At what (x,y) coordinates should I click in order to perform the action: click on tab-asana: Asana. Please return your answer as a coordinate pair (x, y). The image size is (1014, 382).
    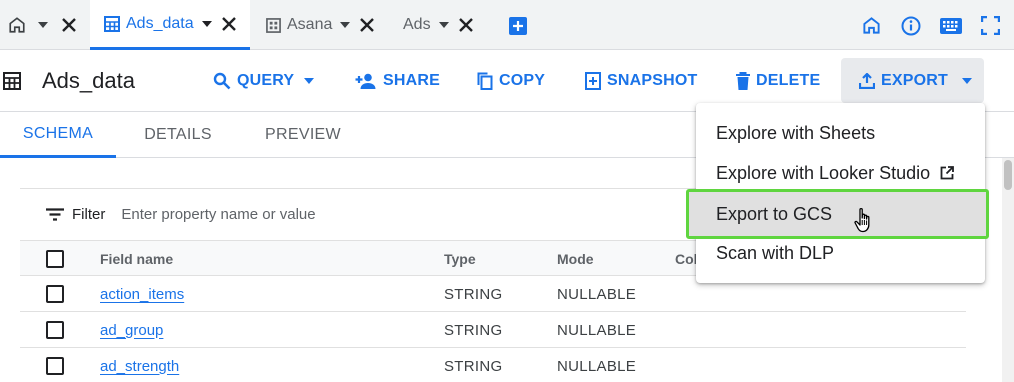
    Looking at the image, I should click on (328, 25).